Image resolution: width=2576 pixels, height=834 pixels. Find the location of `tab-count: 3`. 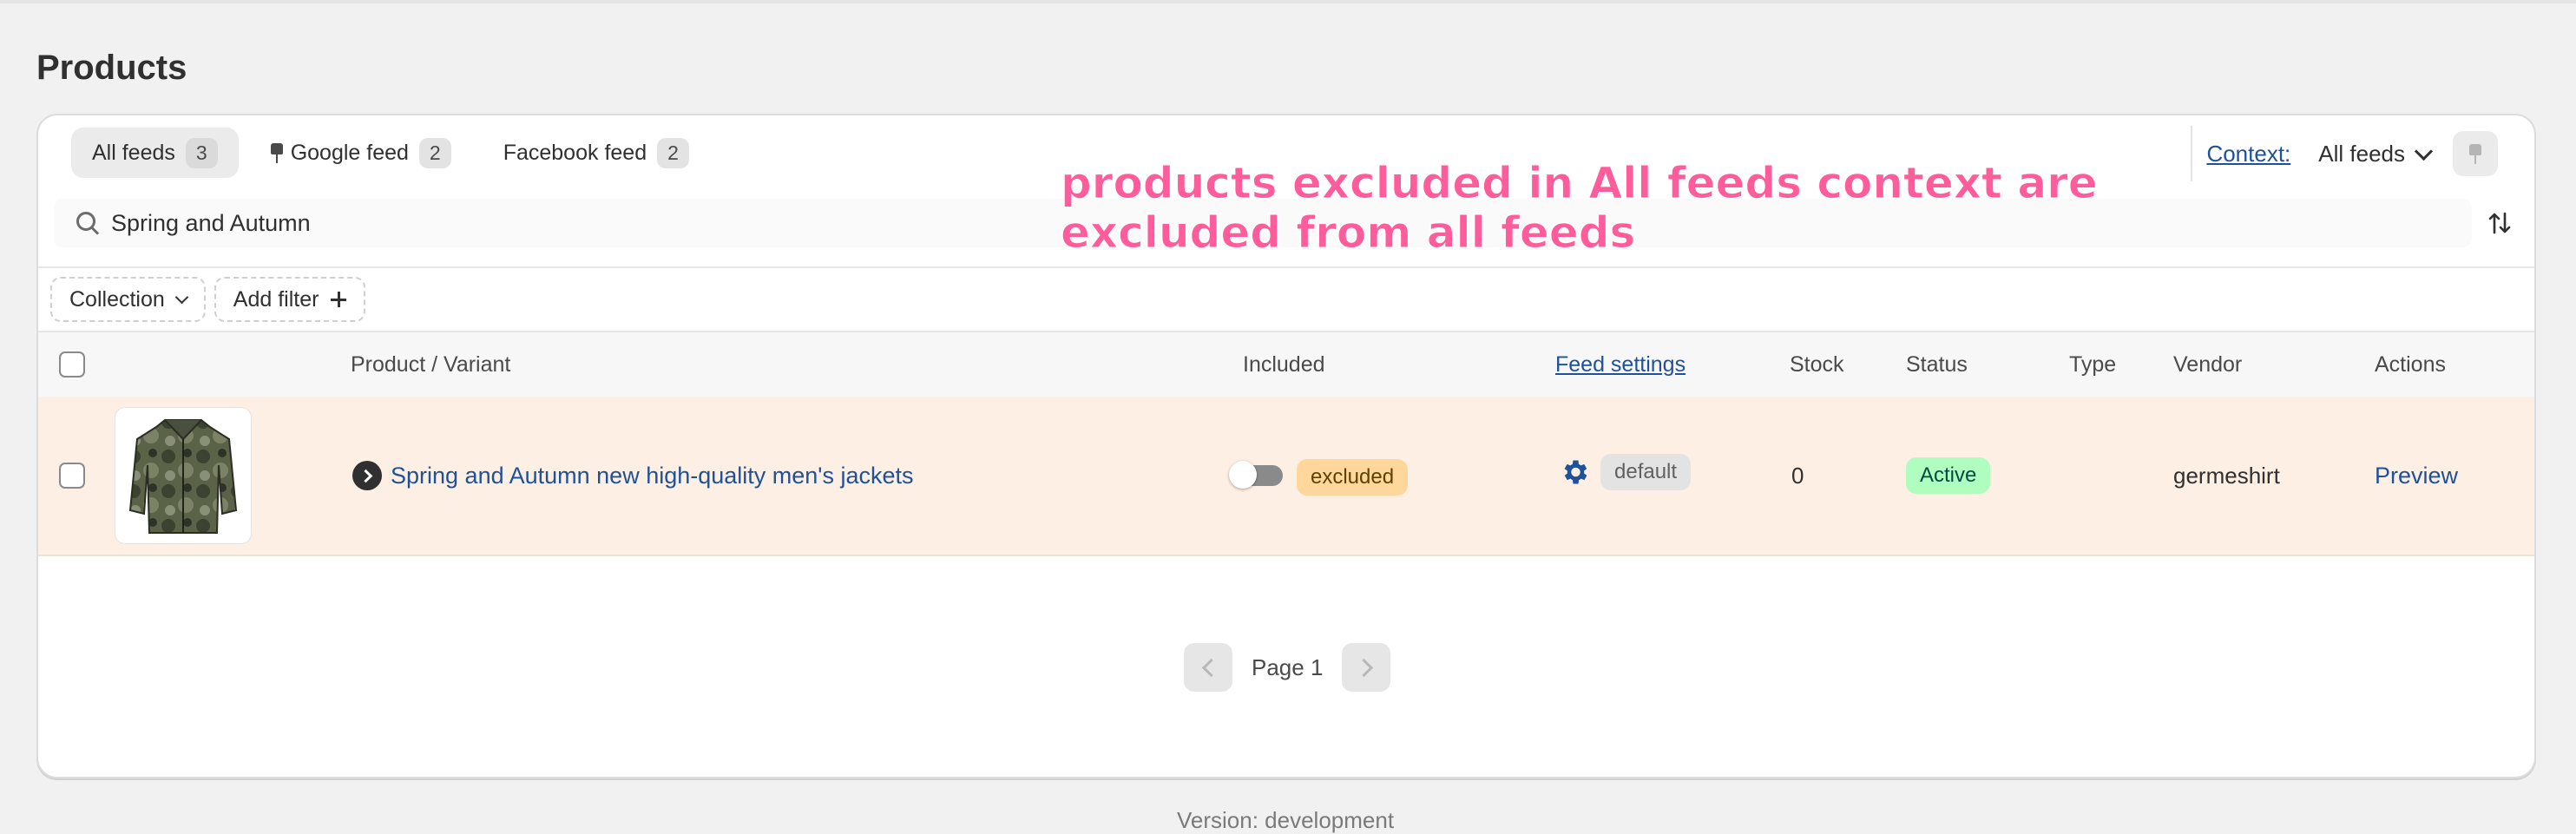

tab-count: 3 is located at coordinates (201, 152).